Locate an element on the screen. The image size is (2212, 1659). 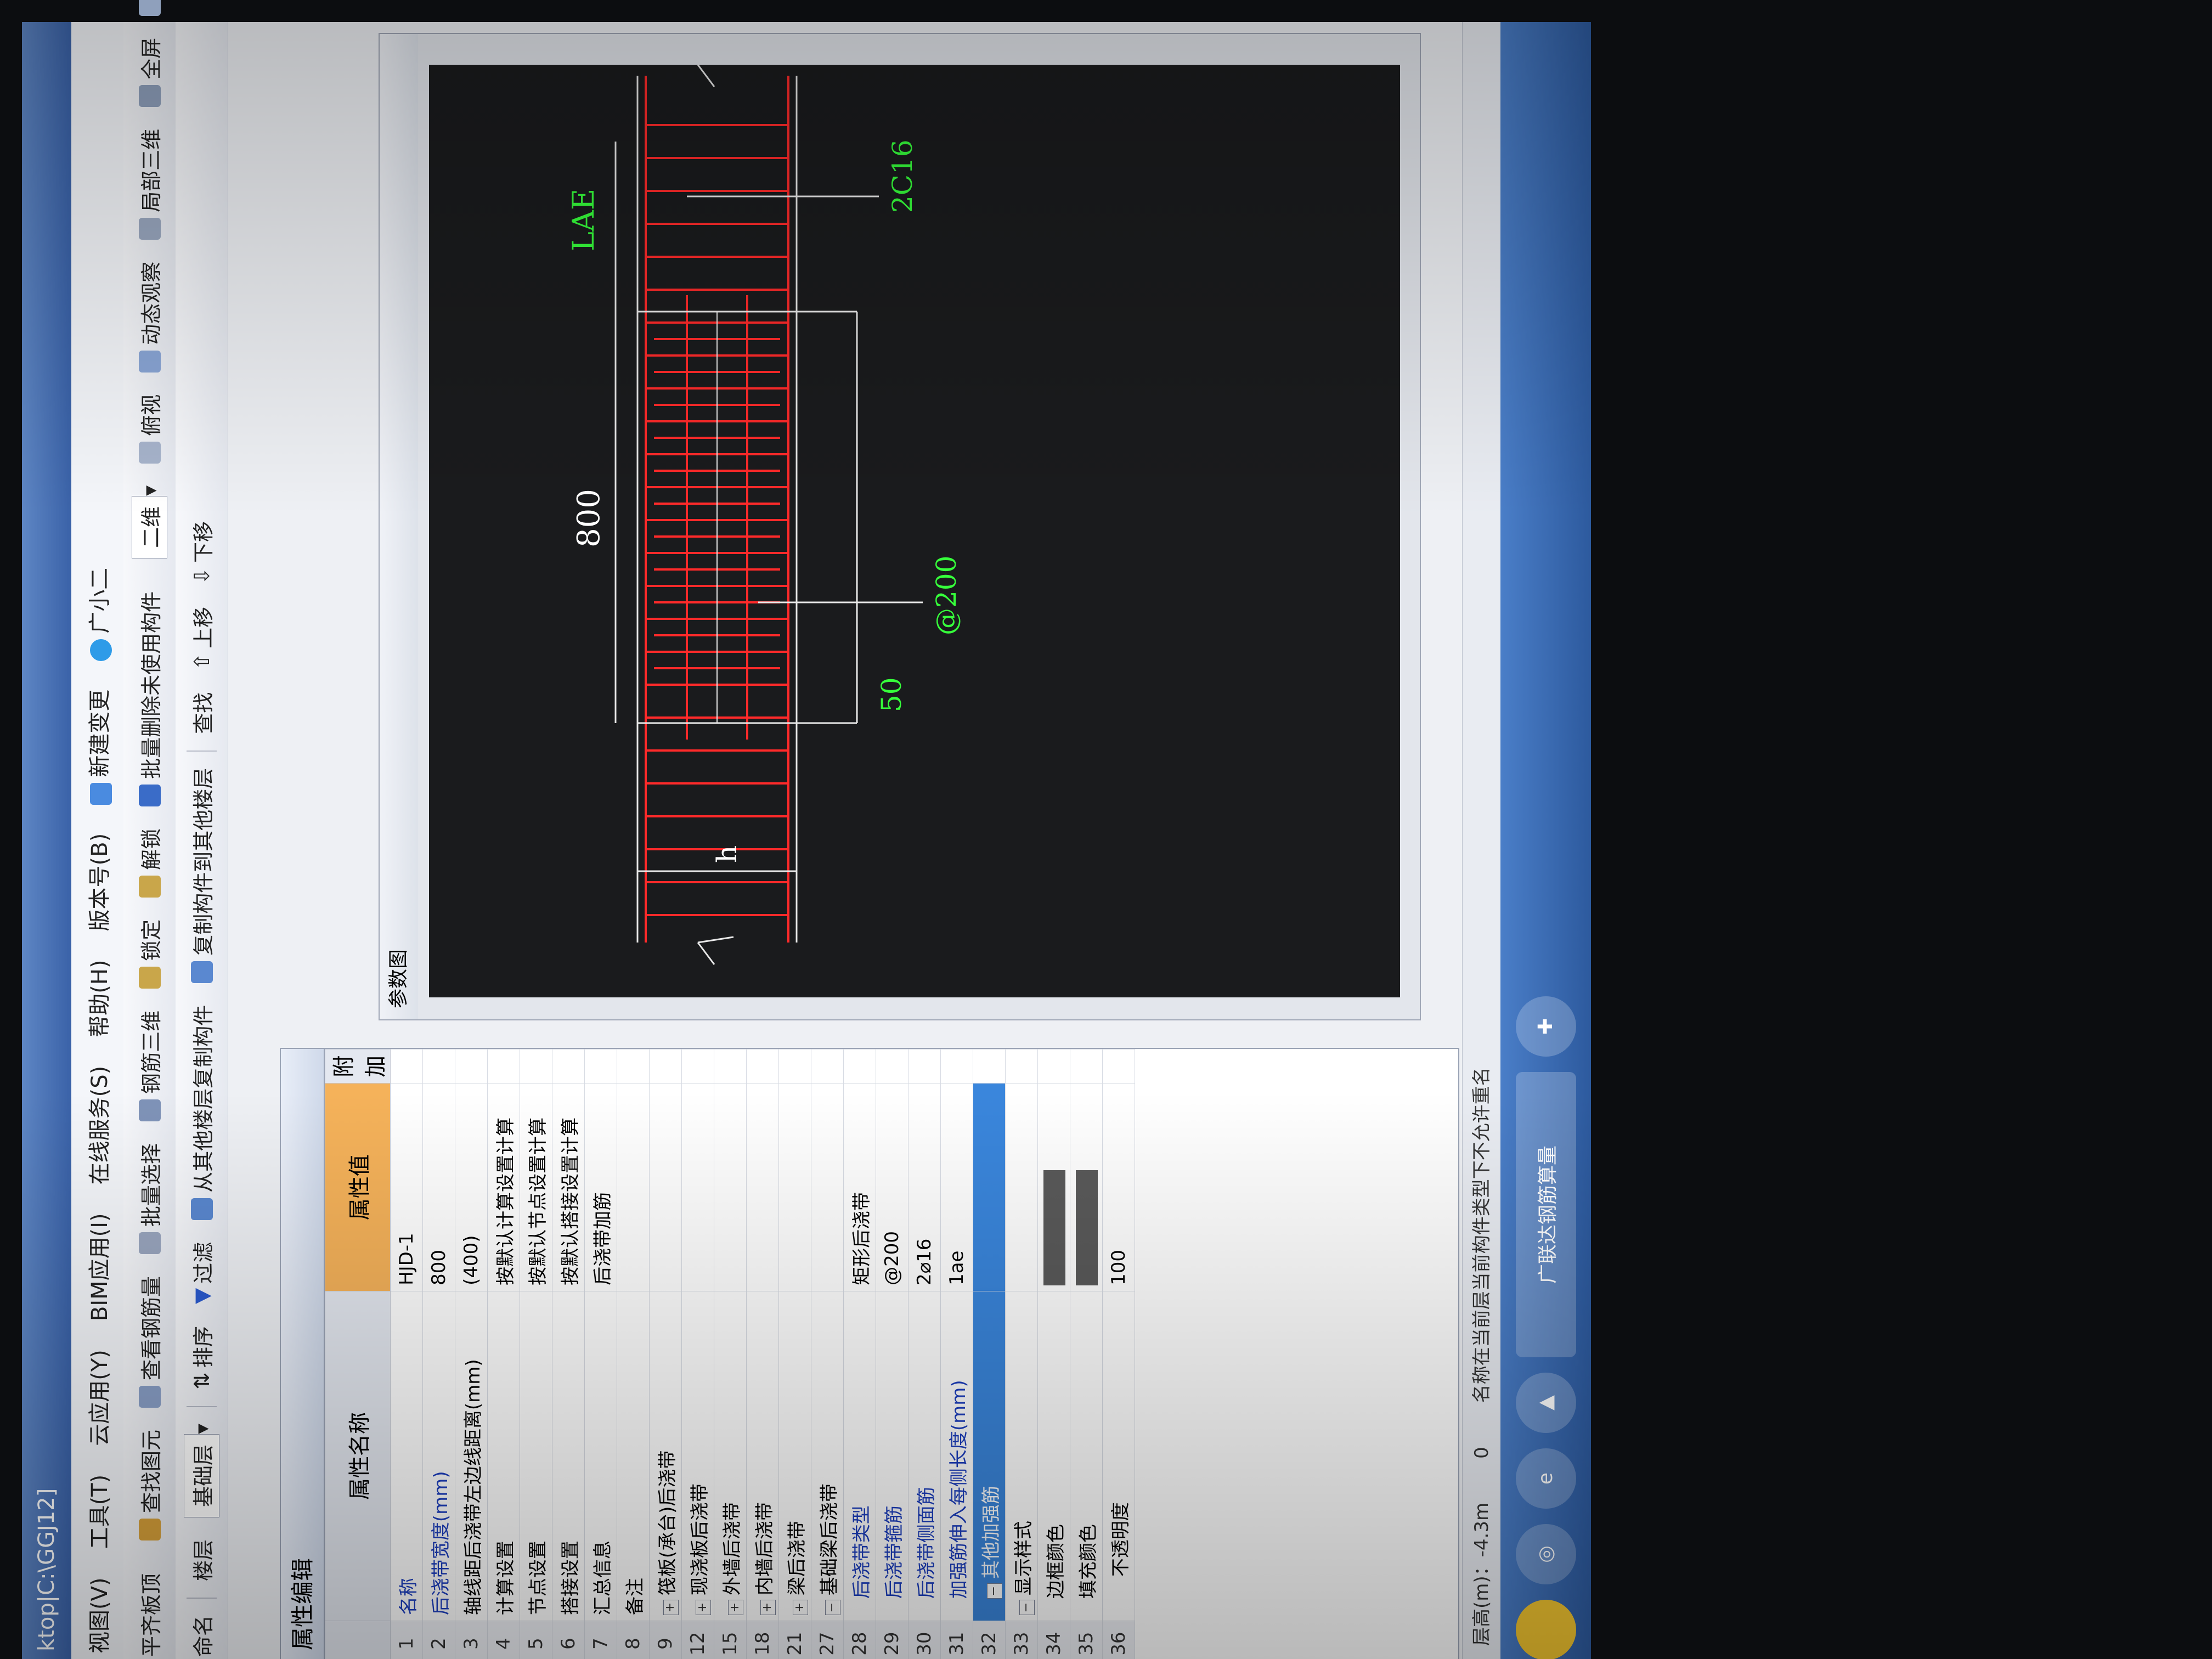
copy-from-floor-button: 从其他楼层复制构件 is located at coordinates (202, 1113).